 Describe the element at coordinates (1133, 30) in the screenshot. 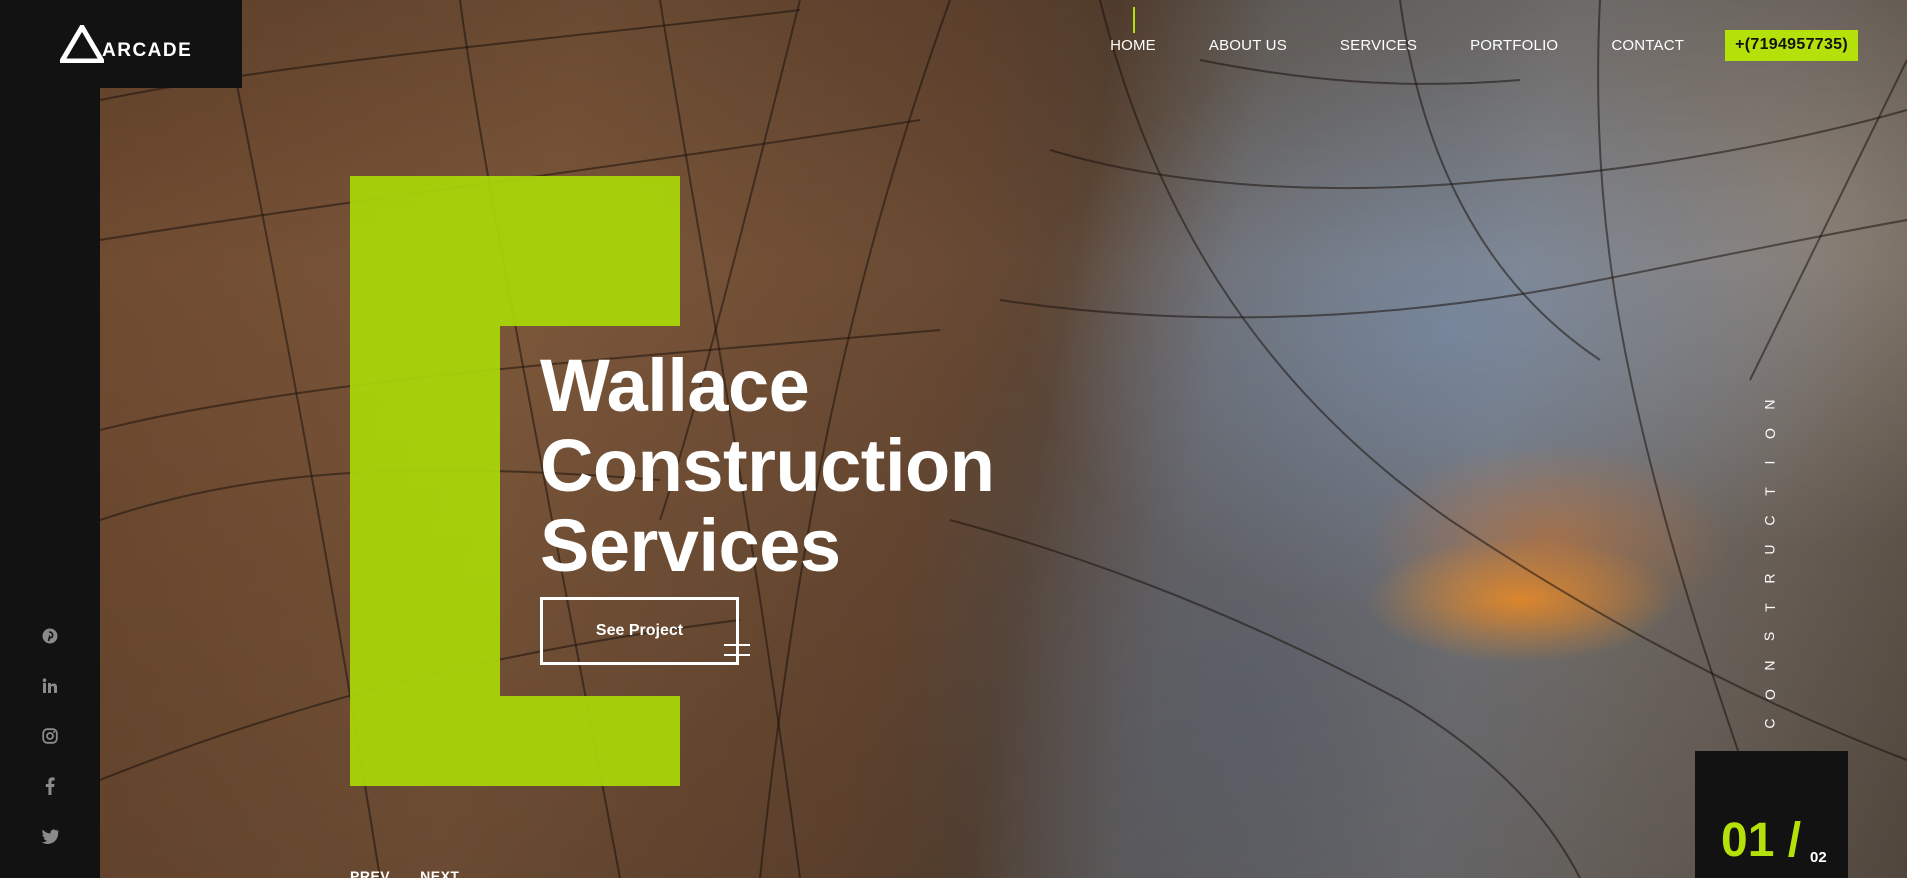

I see `nav-home: HOME` at that location.